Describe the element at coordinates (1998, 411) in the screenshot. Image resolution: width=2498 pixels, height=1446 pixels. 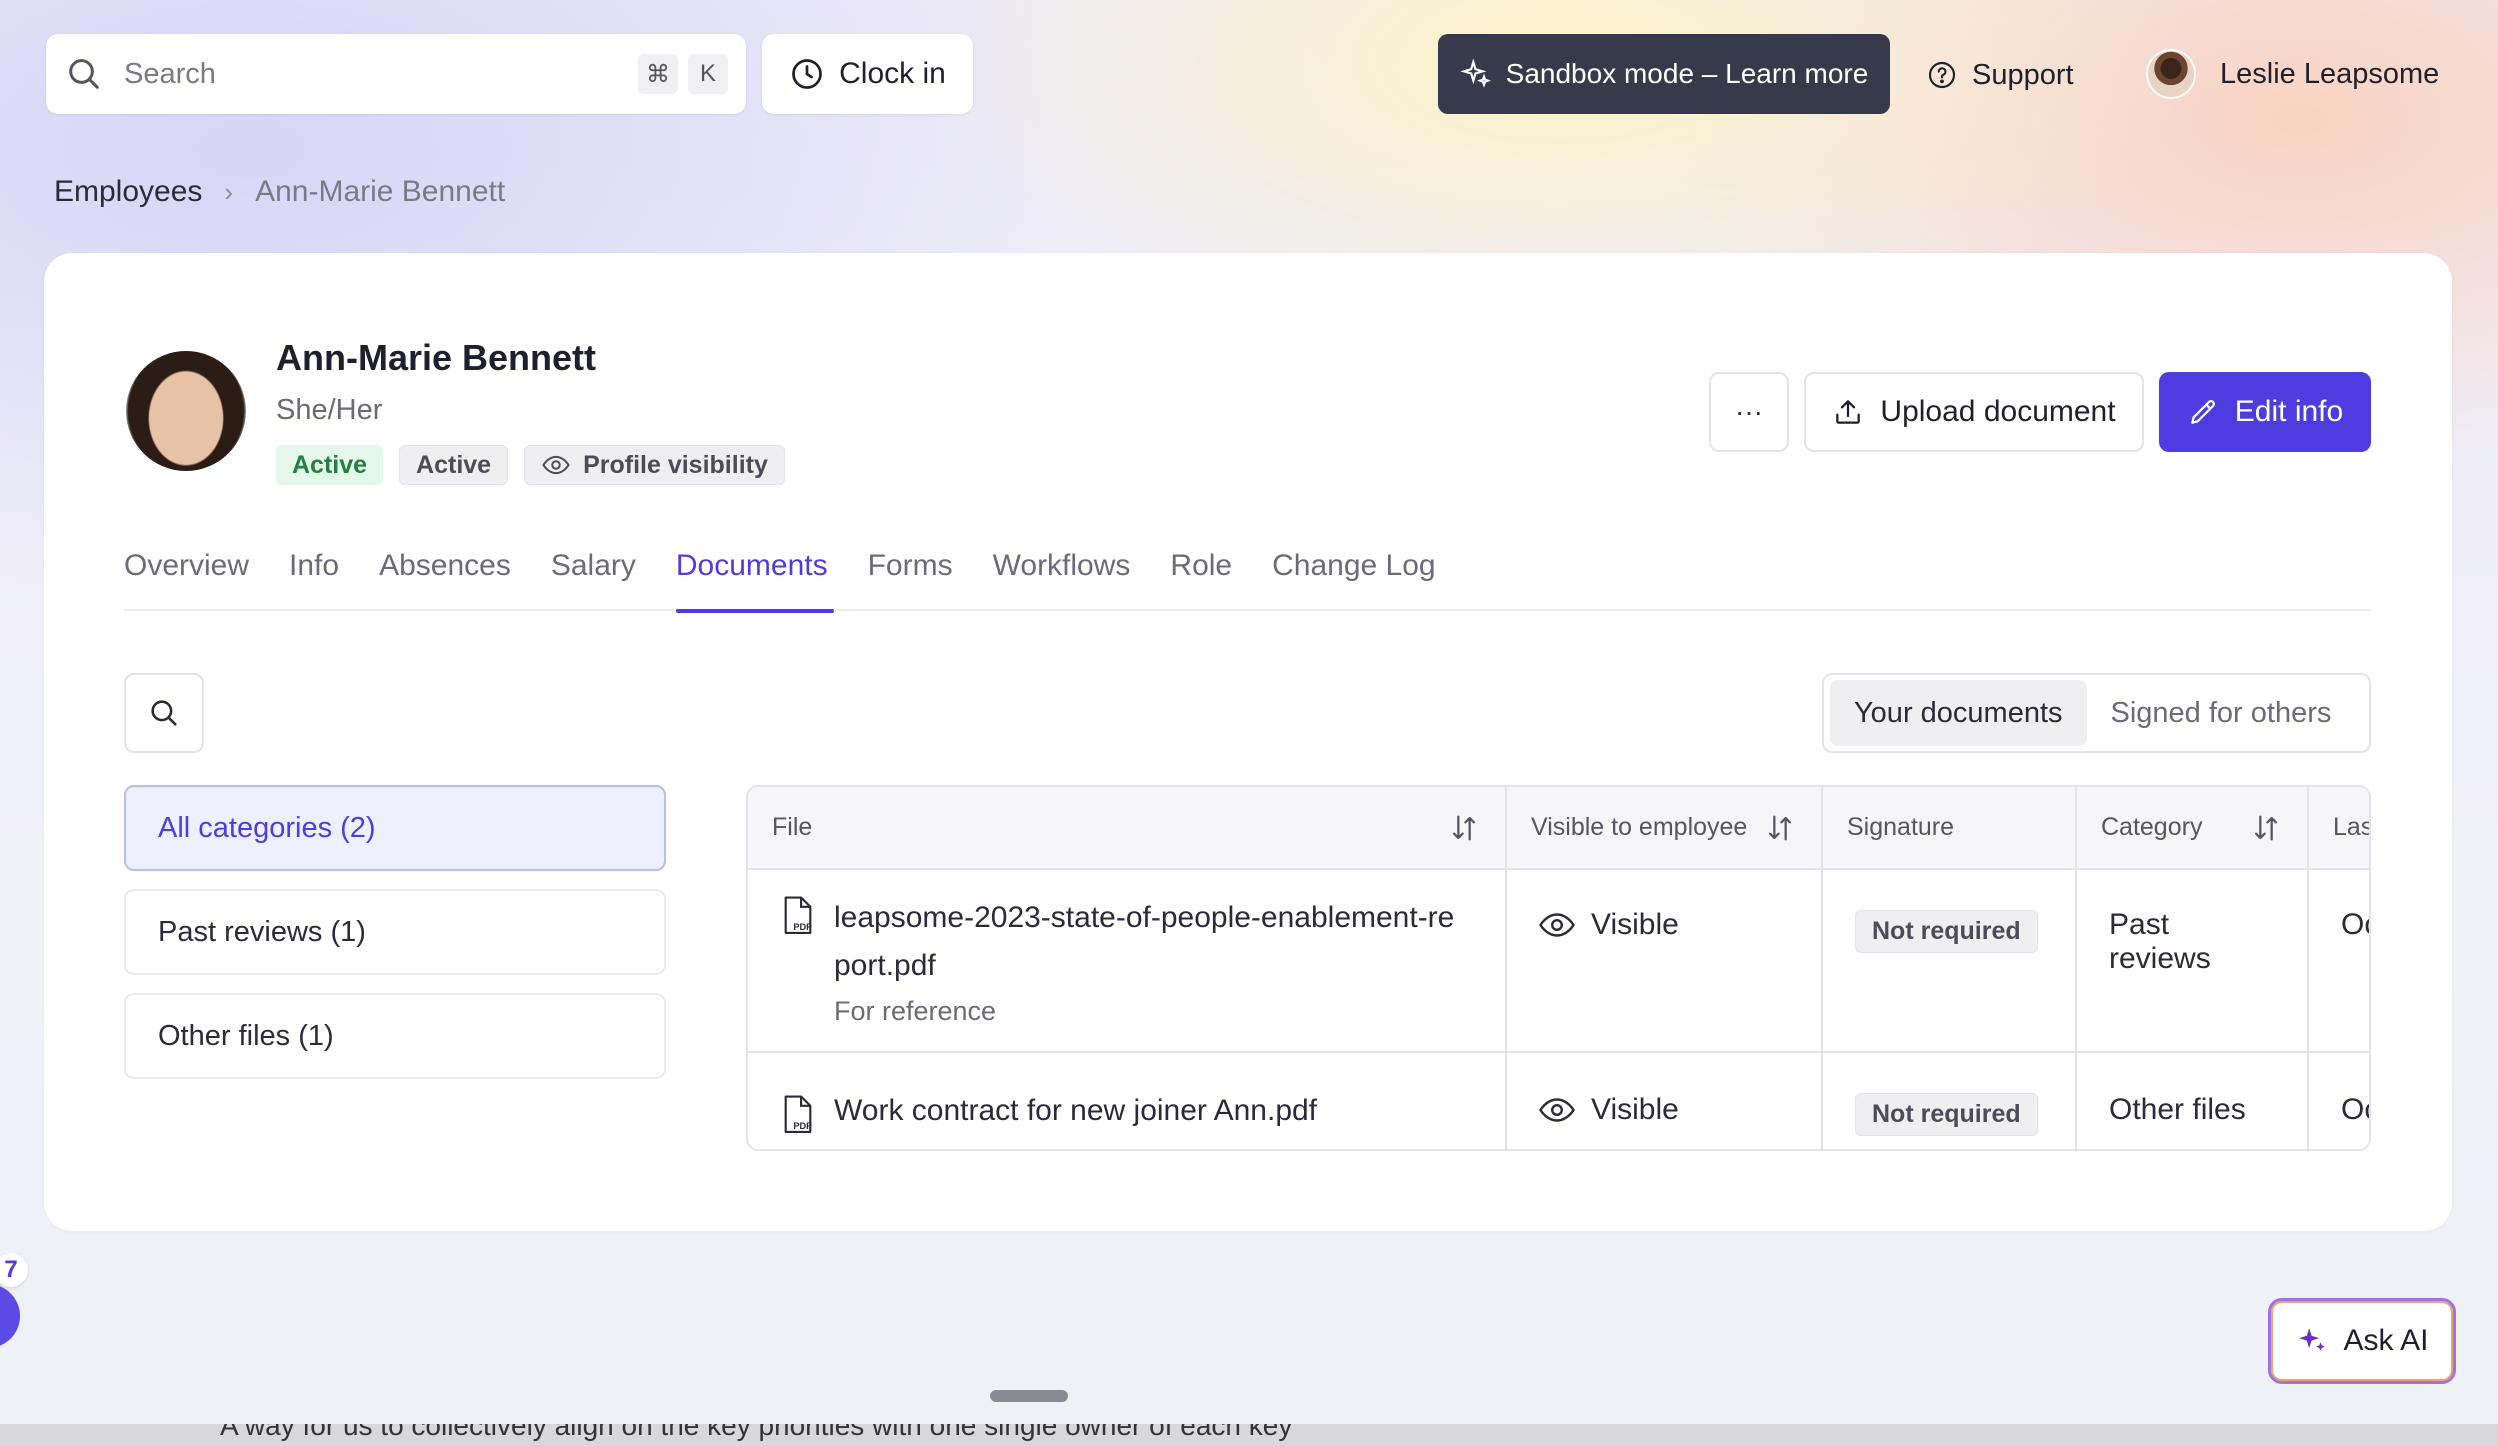
I see `upload-document-label: Upload document` at that location.